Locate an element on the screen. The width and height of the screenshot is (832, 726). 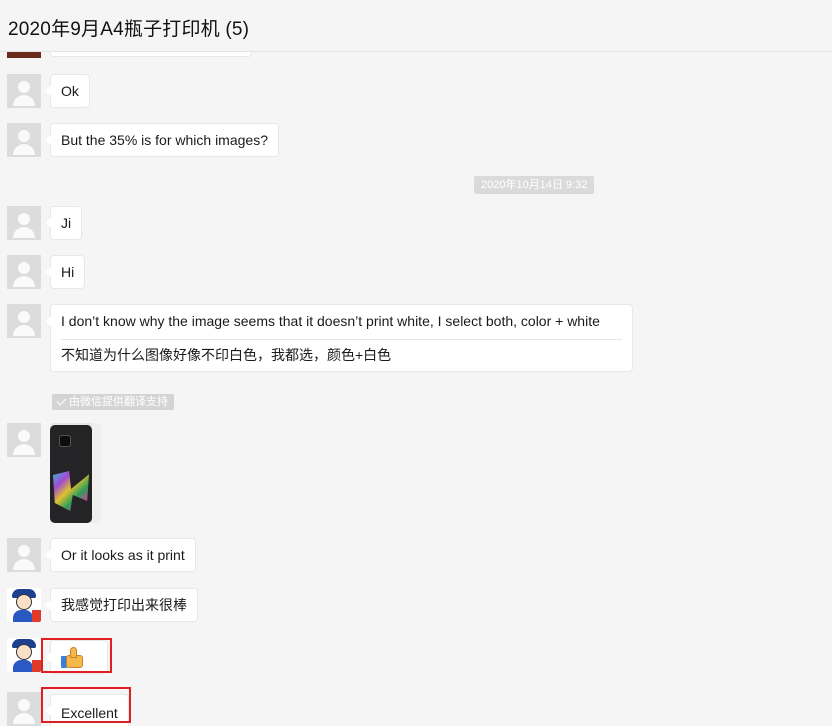
message-bubble: Hi is located at coordinates (65, 272).